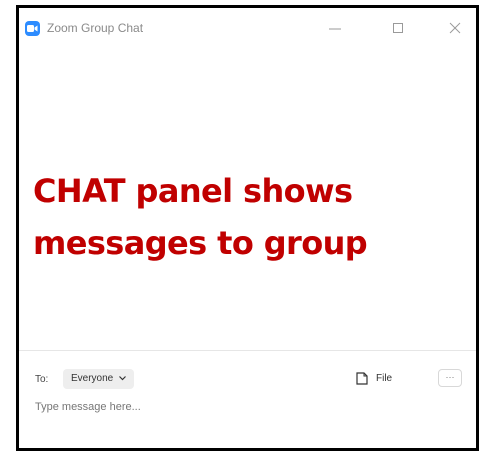 This screenshot has width=495, height=455. I want to click on message-input, so click(245, 407).